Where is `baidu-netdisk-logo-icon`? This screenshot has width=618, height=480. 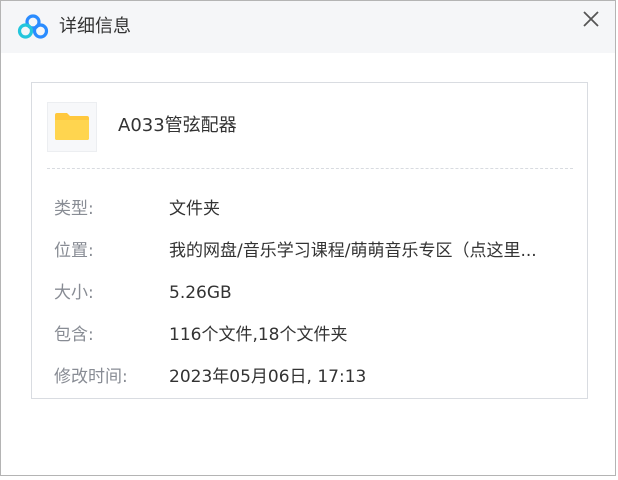 baidu-netdisk-logo-icon is located at coordinates (33, 26).